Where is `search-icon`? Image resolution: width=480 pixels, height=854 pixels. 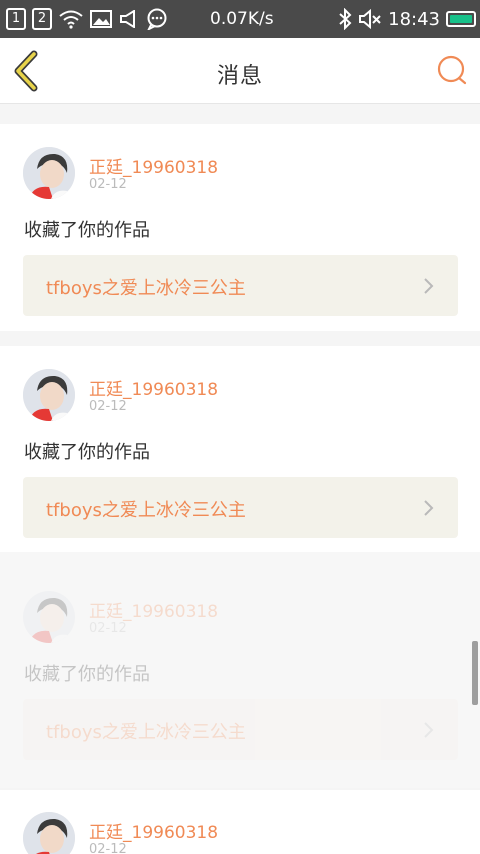 search-icon is located at coordinates (452, 70).